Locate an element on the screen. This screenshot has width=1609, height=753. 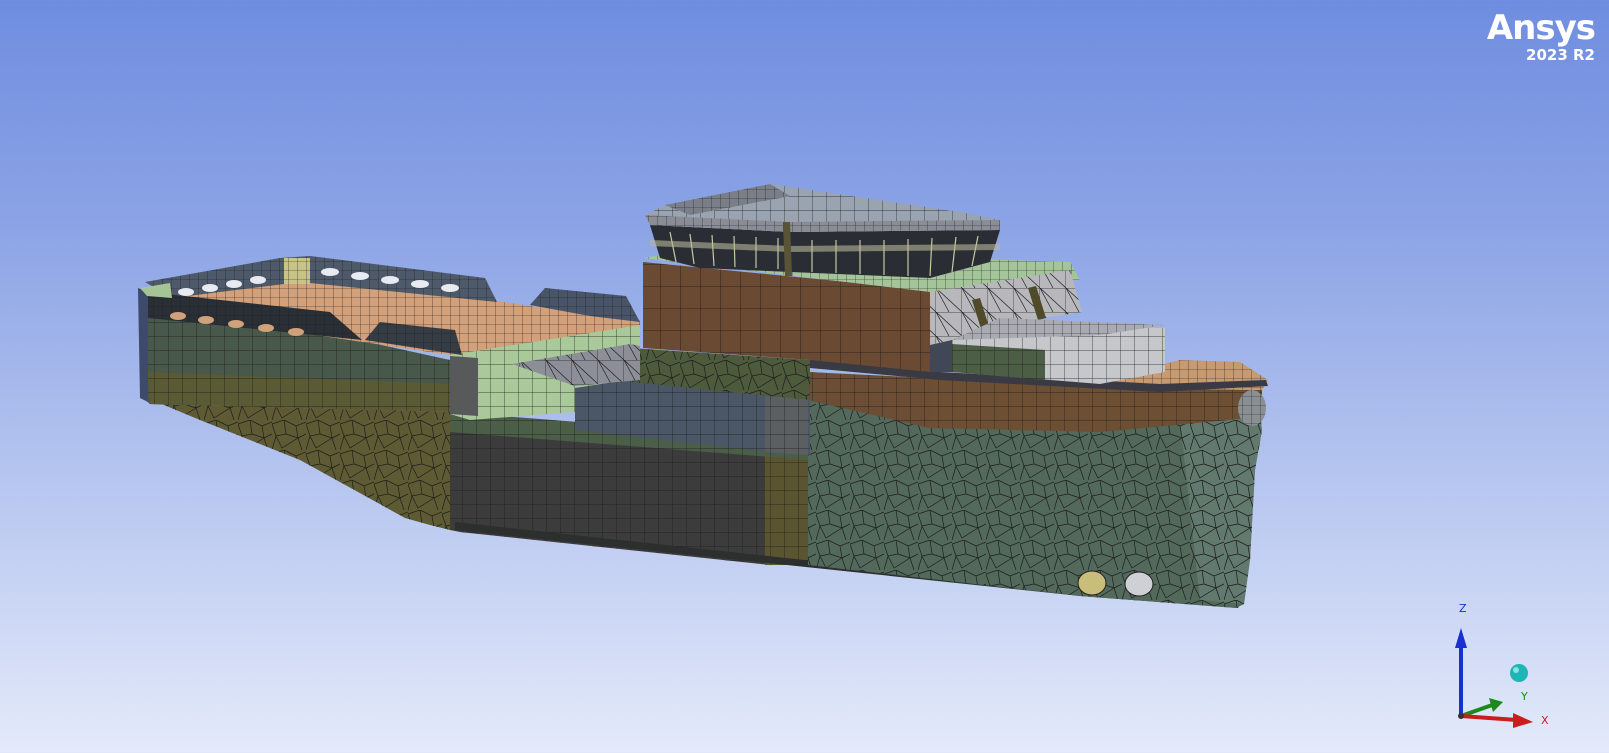
y-axis-label: Y is located at coordinates (1524, 696).